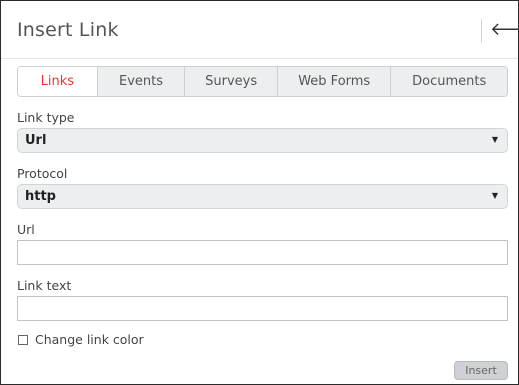  Describe the element at coordinates (262, 196) in the screenshot. I see `protocol-select: http ▼` at that location.